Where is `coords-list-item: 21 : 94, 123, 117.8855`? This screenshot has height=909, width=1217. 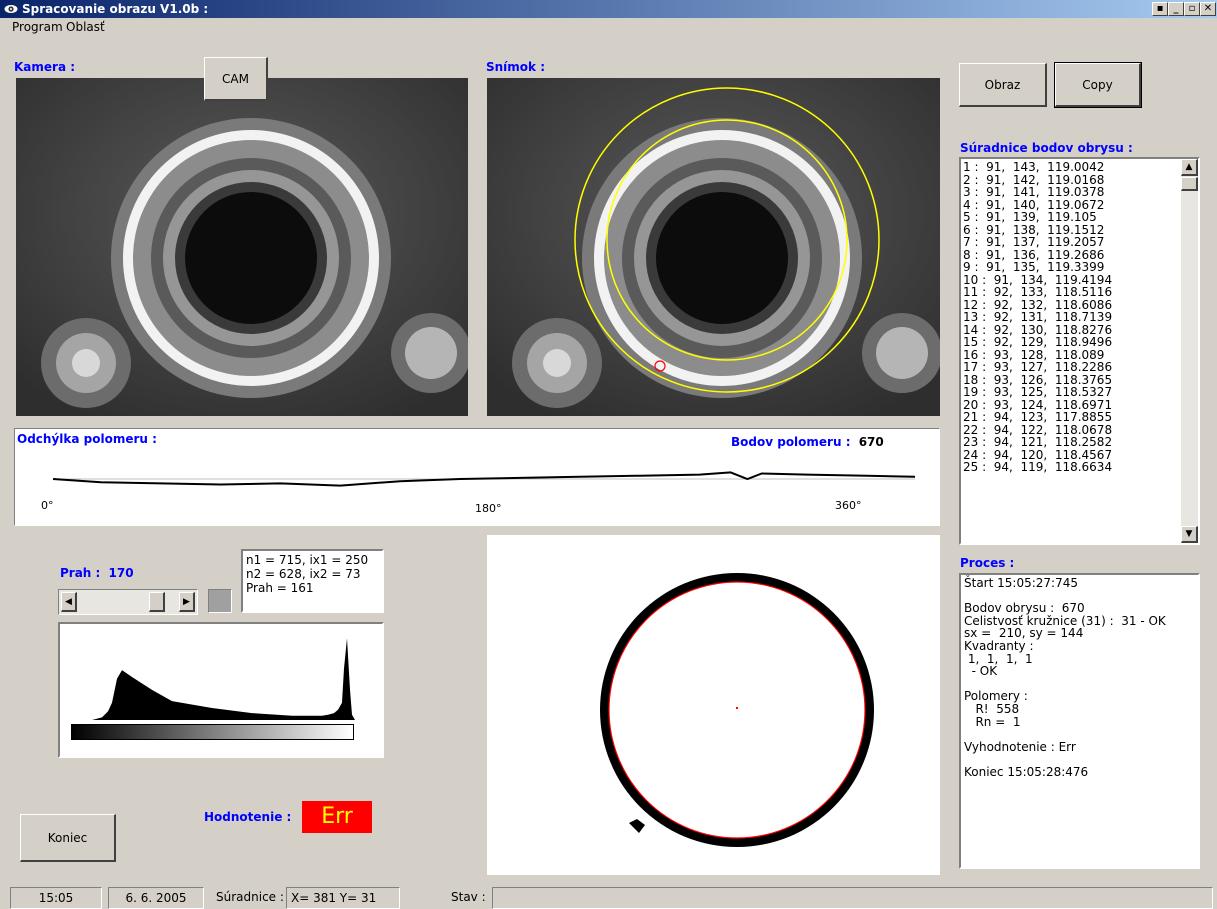
coords-list-item: 21 : 94, 123, 117.8855 is located at coordinates (1072, 417).